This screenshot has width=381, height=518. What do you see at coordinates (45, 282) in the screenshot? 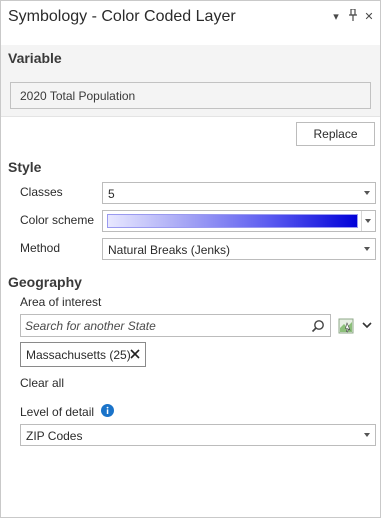
I see `geography-title: Geography` at bounding box center [45, 282].